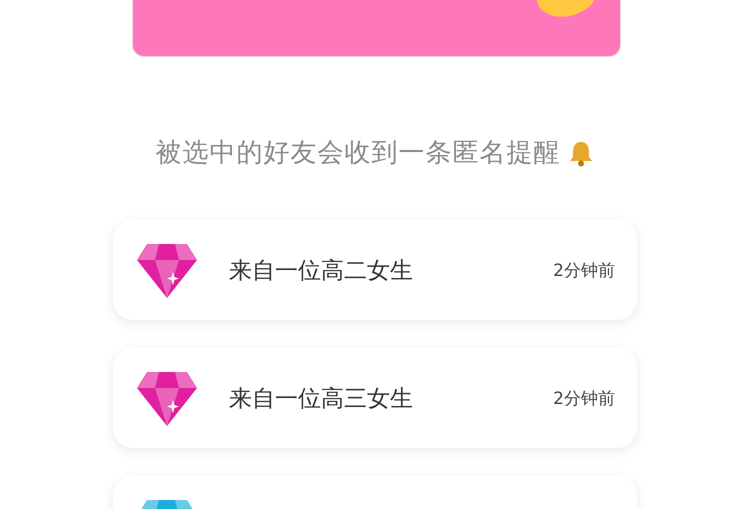  Describe the element at coordinates (358, 153) in the screenshot. I see `caption-text: 被选中的好友会收到一条匿名提醒` at that location.